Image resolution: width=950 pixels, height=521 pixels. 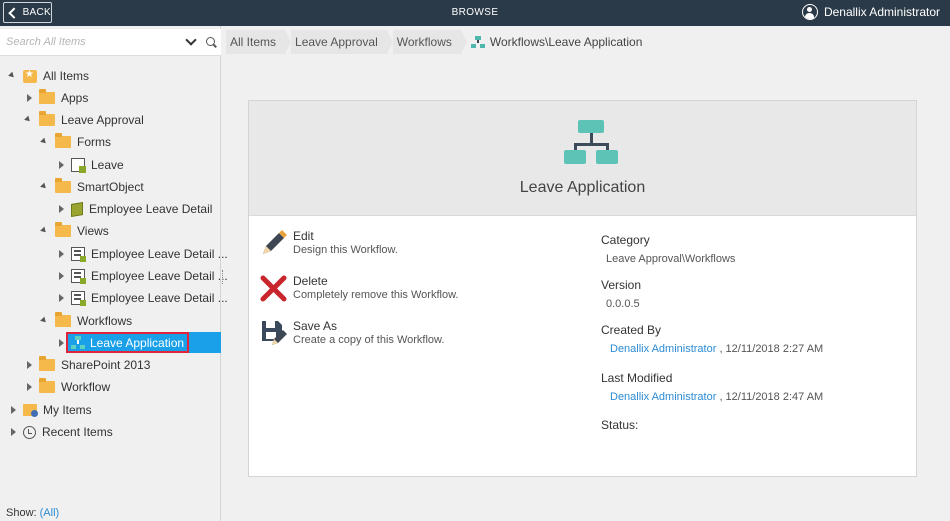 I want to click on edit-action: Edit Design this Workflow., so click(x=390, y=247).